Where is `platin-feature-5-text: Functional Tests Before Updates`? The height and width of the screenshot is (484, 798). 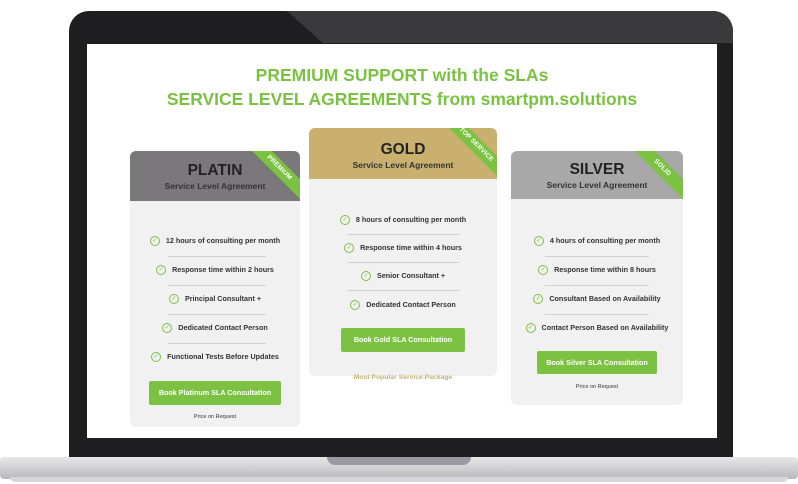 platin-feature-5-text: Functional Tests Before Updates is located at coordinates (223, 356).